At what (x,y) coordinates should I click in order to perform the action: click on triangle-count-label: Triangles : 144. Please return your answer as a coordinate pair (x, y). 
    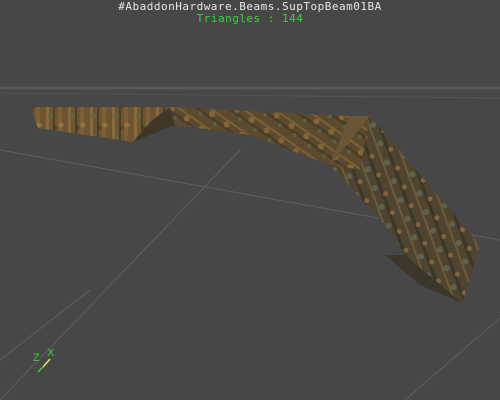
    Looking at the image, I should click on (250, 18).